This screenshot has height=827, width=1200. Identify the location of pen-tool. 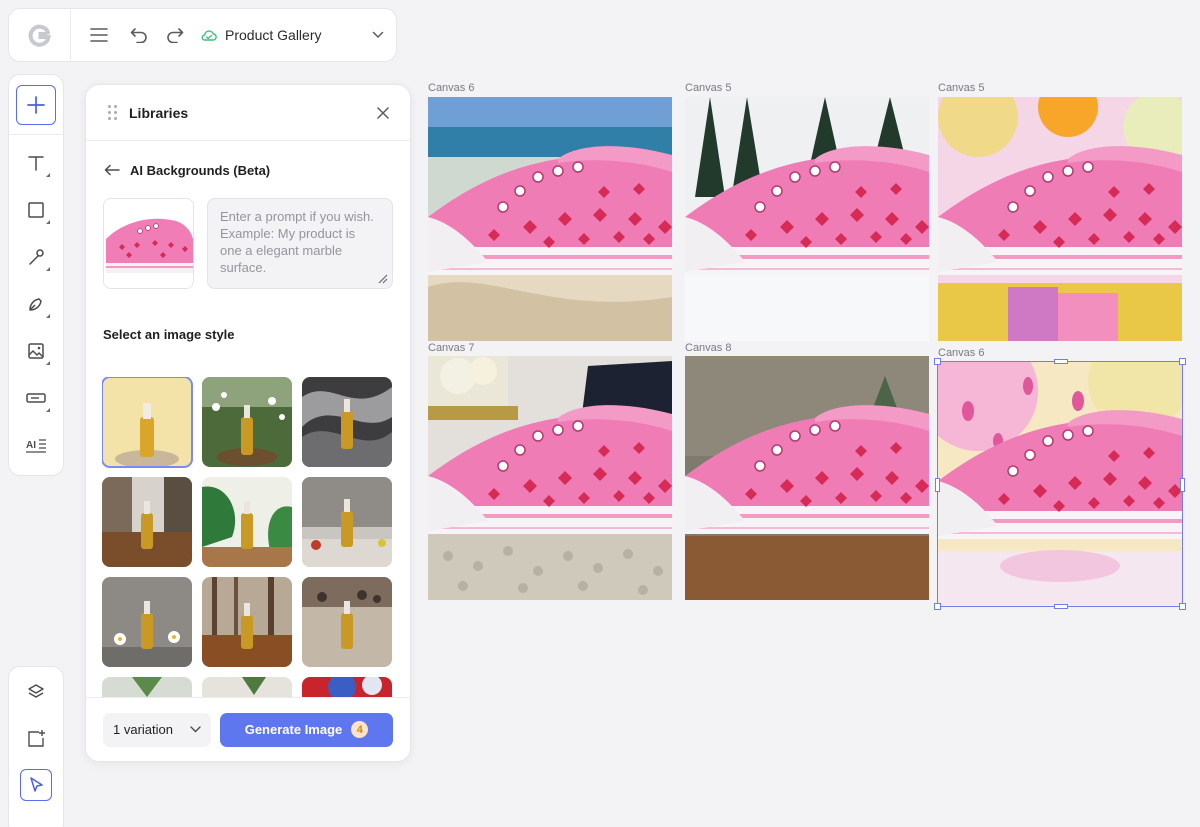
(36, 304).